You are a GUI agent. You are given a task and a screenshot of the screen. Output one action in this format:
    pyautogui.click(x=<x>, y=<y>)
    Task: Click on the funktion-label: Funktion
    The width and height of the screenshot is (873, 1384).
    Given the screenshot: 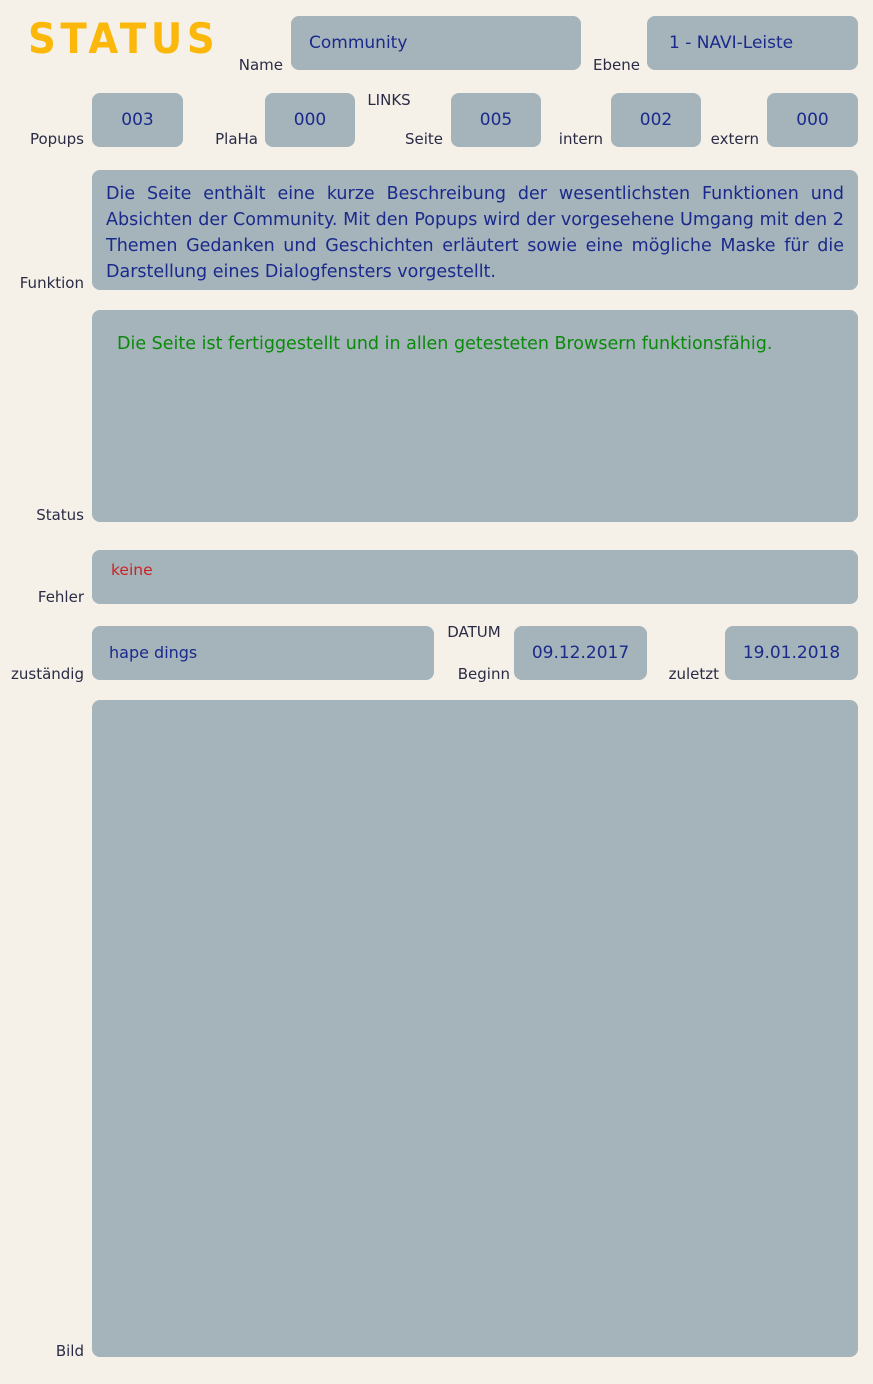 What is the action you would take?
    pyautogui.click(x=51, y=283)
    